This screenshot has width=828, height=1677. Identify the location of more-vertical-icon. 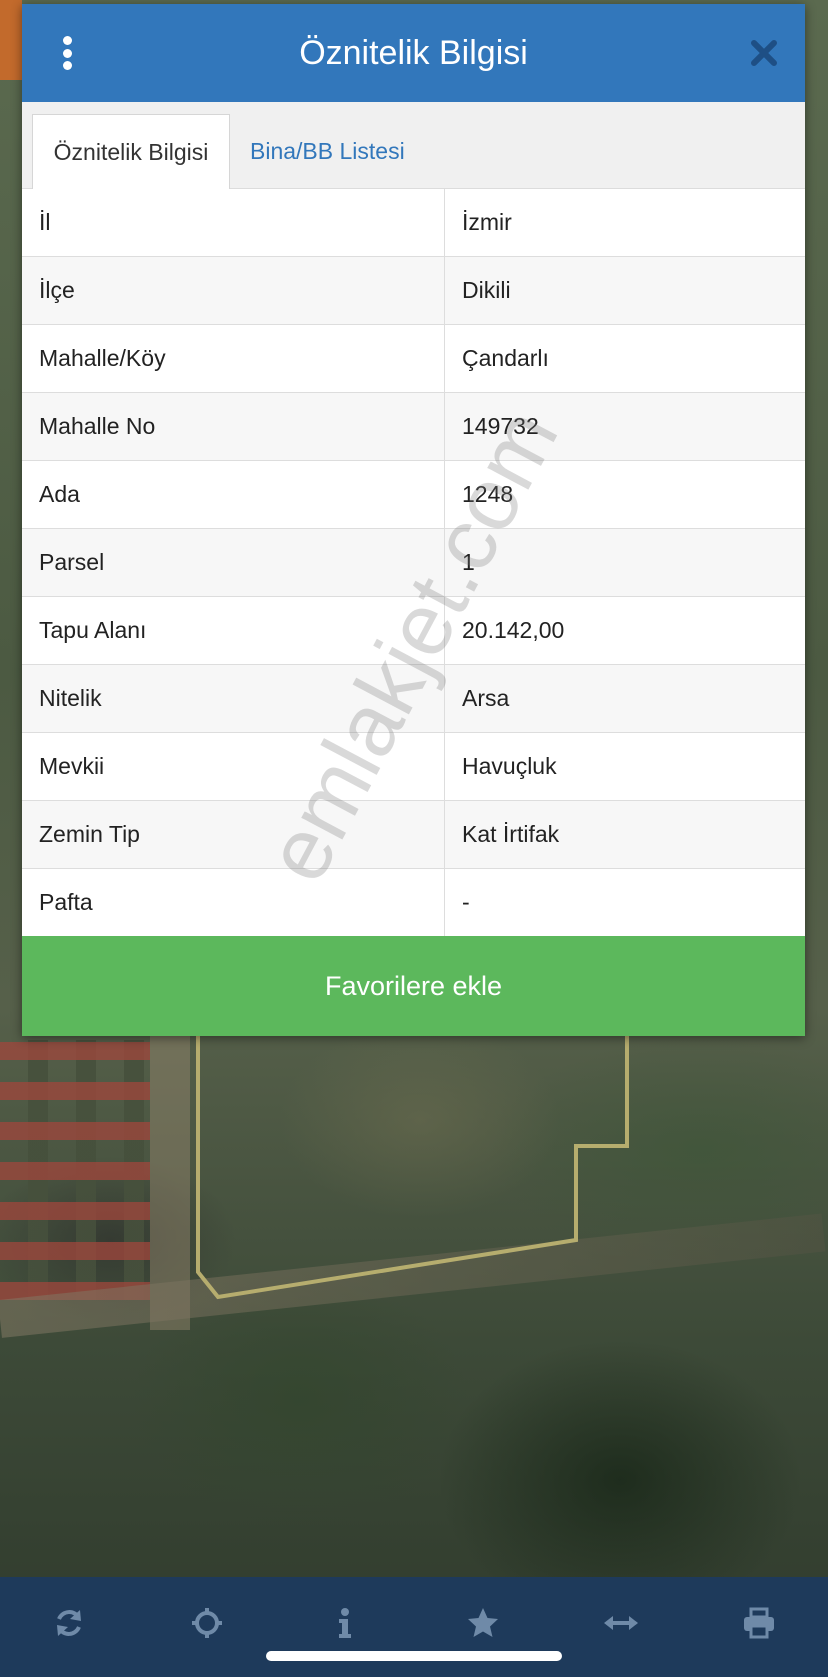
(67, 53).